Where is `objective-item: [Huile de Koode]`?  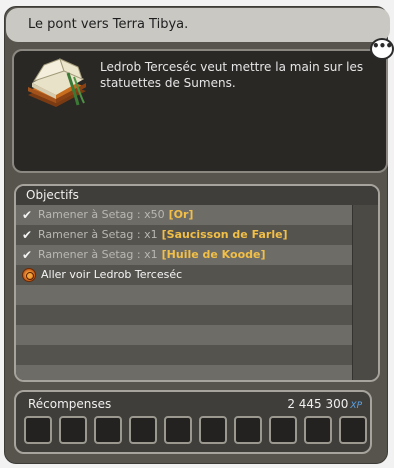
objective-item: [Huile de Koode] is located at coordinates (214, 255).